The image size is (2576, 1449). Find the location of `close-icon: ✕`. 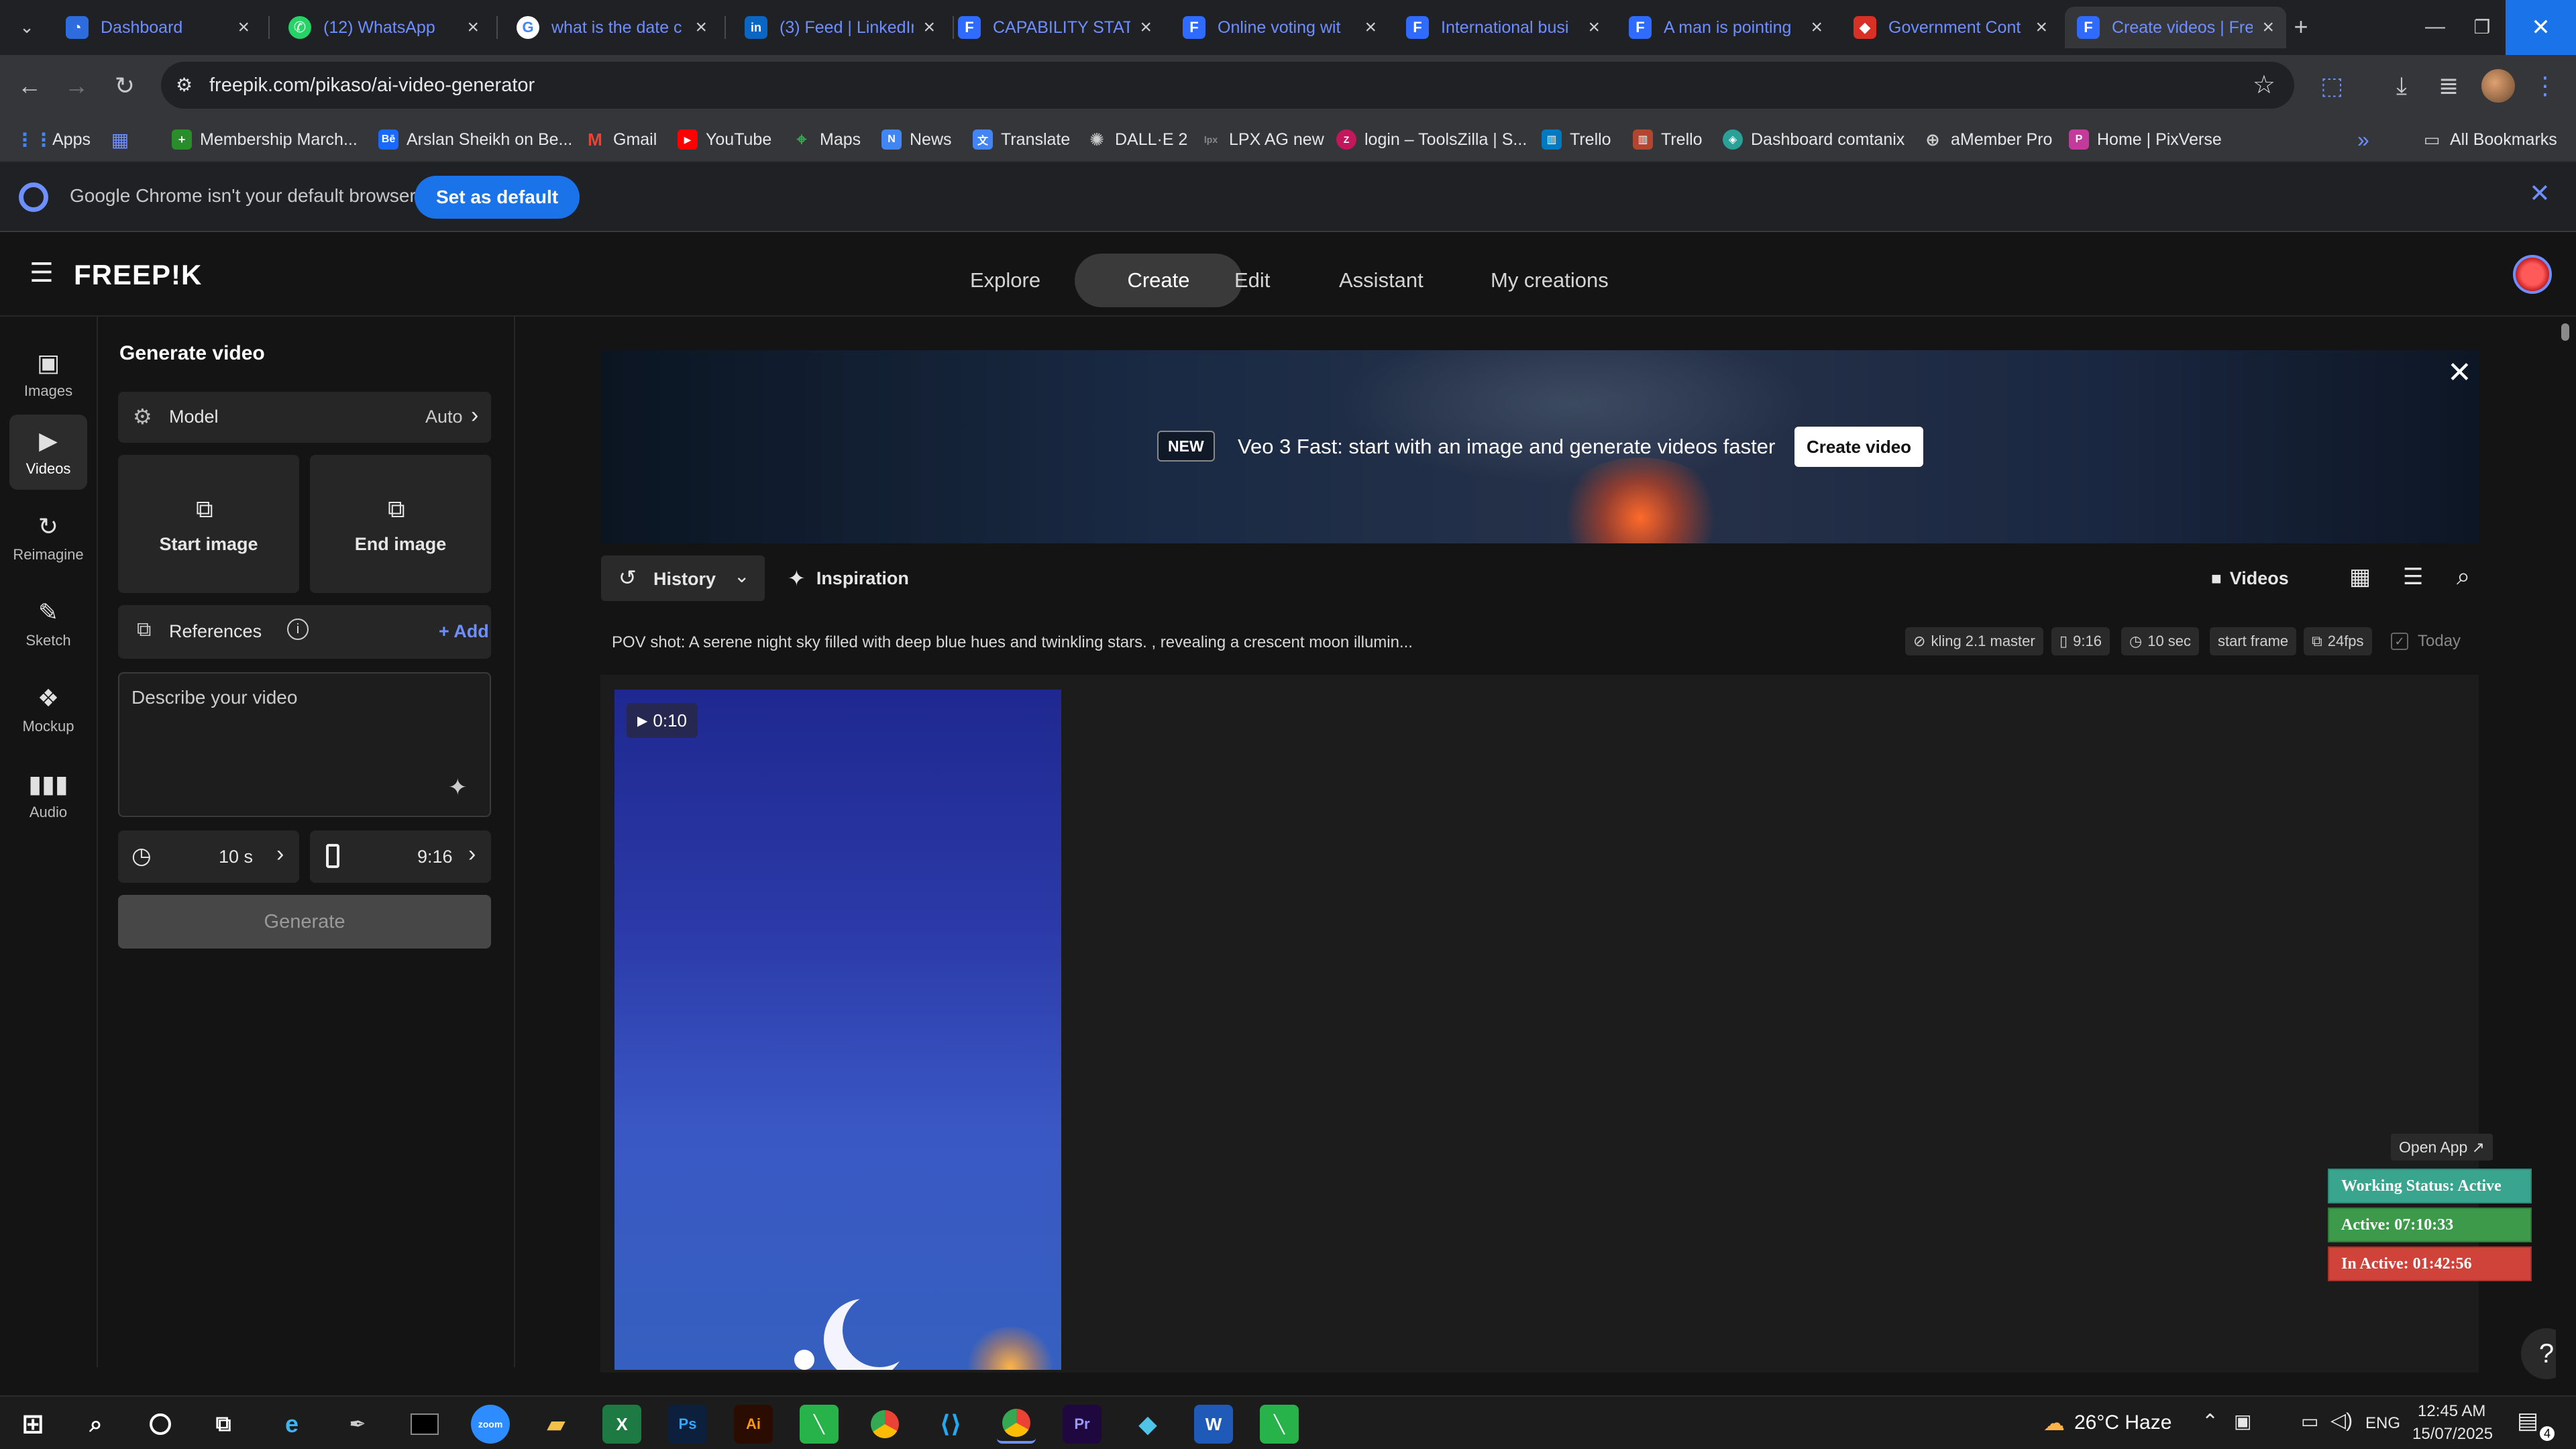

close-icon: ✕ is located at coordinates (2540, 193).